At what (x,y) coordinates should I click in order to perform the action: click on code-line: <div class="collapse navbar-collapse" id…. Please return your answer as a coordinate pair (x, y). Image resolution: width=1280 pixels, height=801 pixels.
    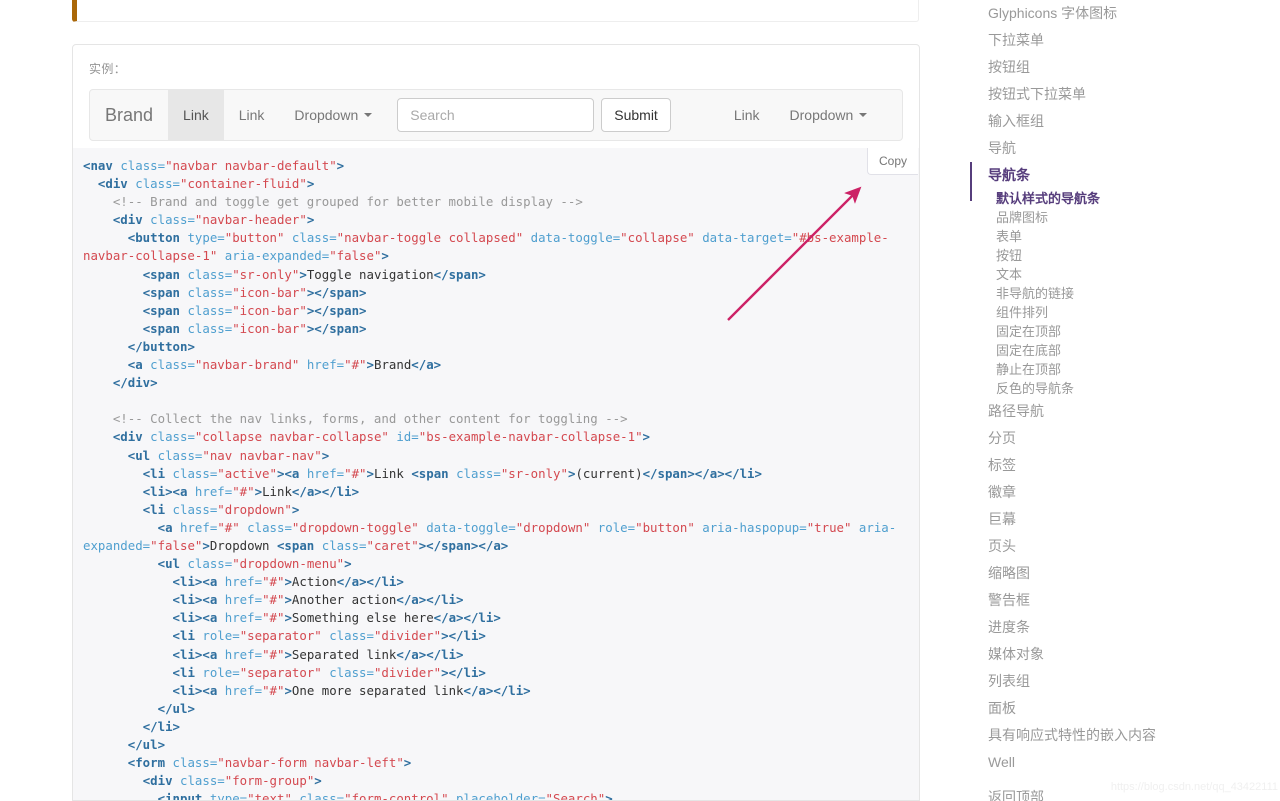
    Looking at the image, I should click on (381, 437).